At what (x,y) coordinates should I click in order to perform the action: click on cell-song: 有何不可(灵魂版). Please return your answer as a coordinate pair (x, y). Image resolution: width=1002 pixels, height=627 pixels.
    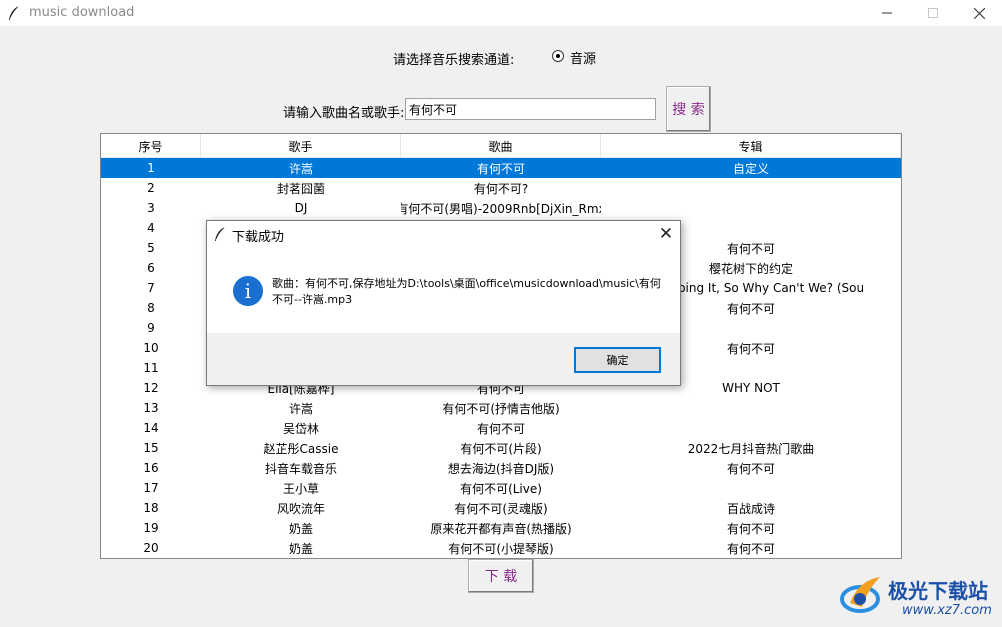
    Looking at the image, I should click on (501, 508).